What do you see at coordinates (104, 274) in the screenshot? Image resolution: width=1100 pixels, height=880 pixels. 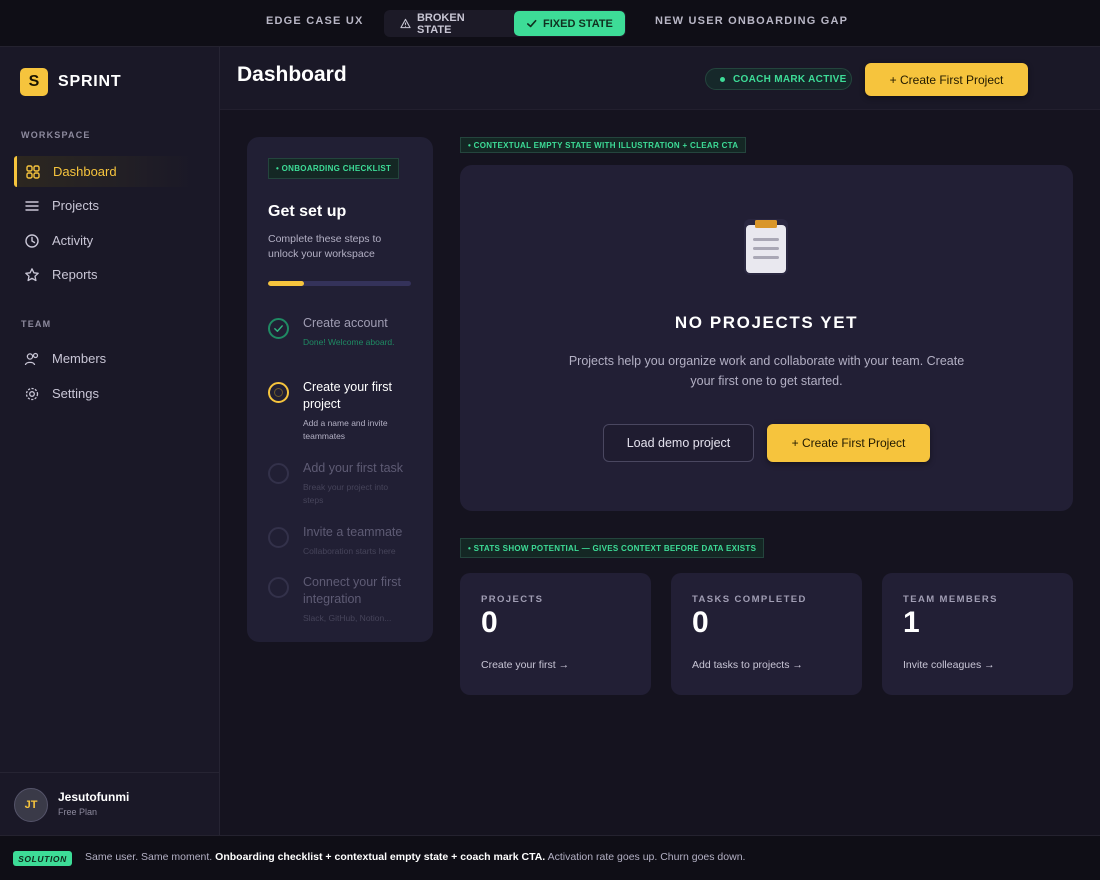 I see `sidebar-item-reports: Reports` at bounding box center [104, 274].